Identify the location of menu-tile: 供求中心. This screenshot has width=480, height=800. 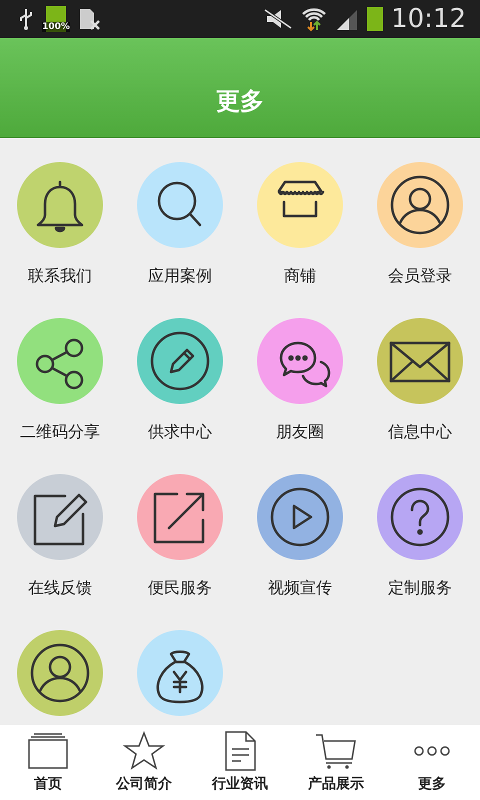
(180, 372).